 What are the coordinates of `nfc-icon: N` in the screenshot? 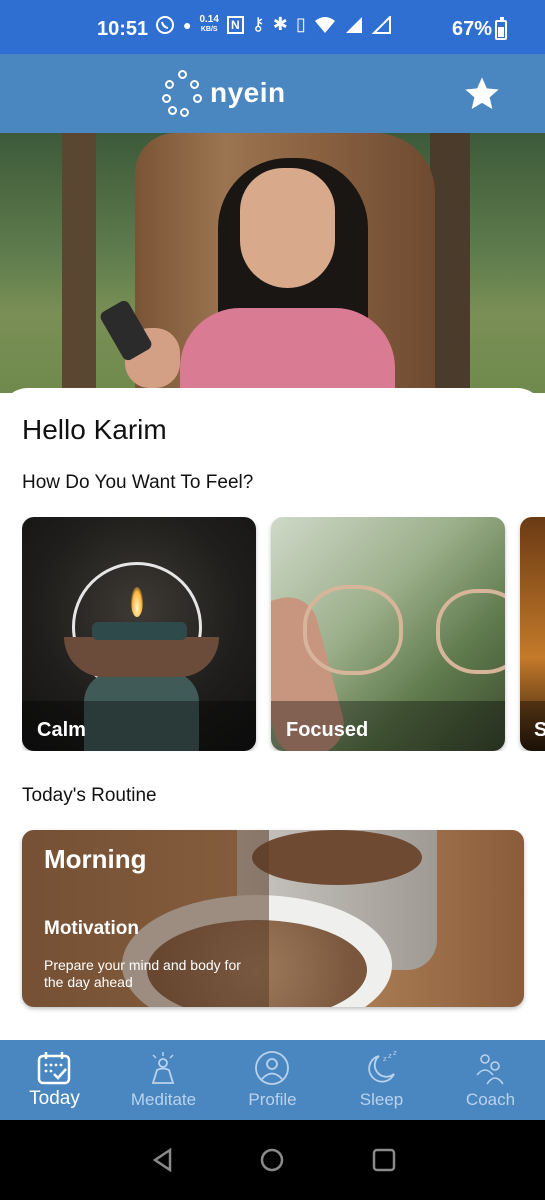 It's located at (235, 24).